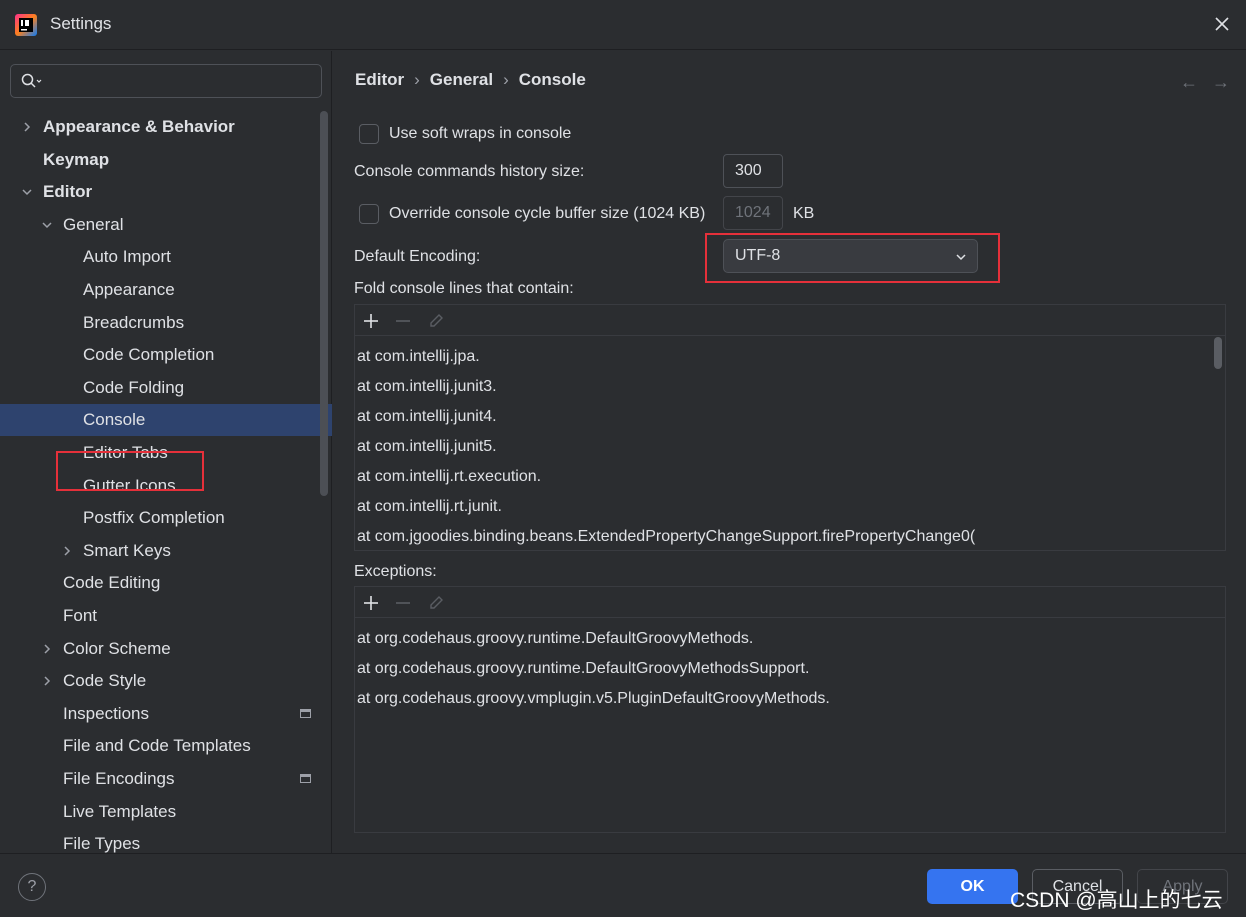 The image size is (1246, 917). Describe the element at coordinates (369, 214) in the screenshot. I see `override-buffer-checkbox` at that location.